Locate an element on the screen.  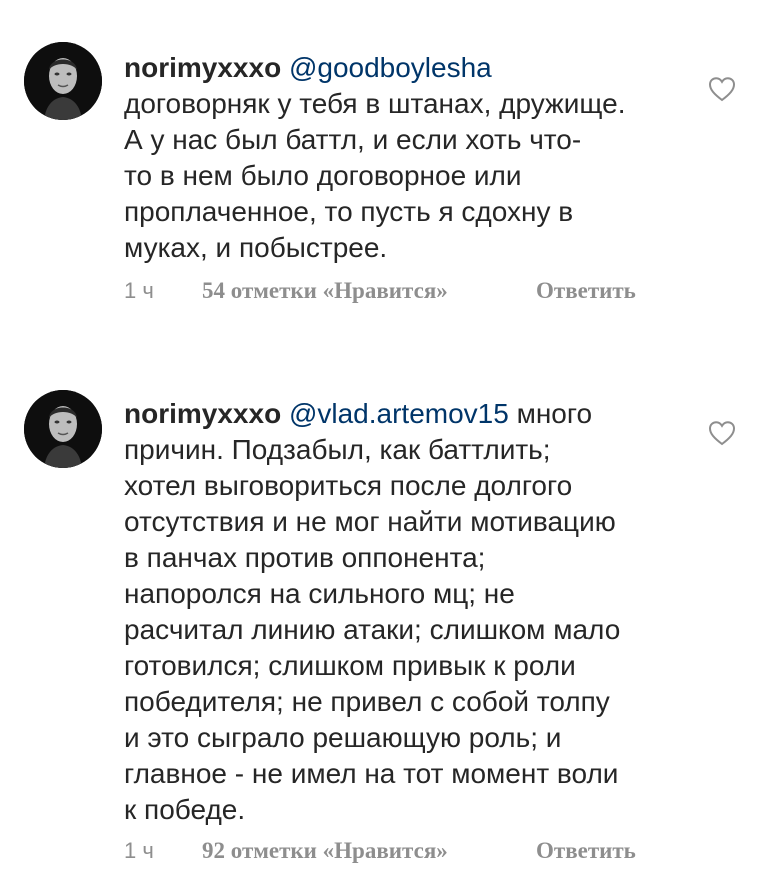
comment-line: хотел выговориться после долгого is located at coordinates (348, 485).